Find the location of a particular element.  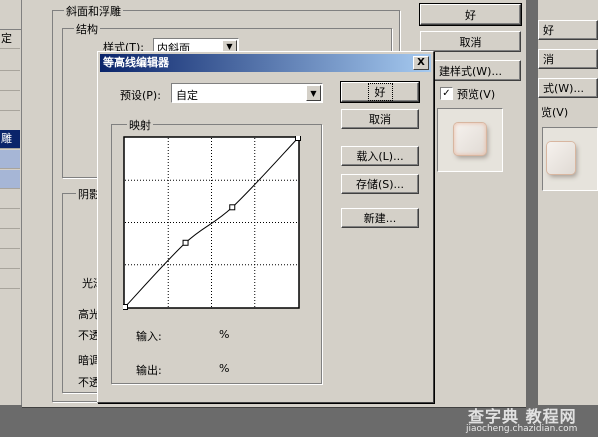

structure-label: 结构 is located at coordinates (87, 29).